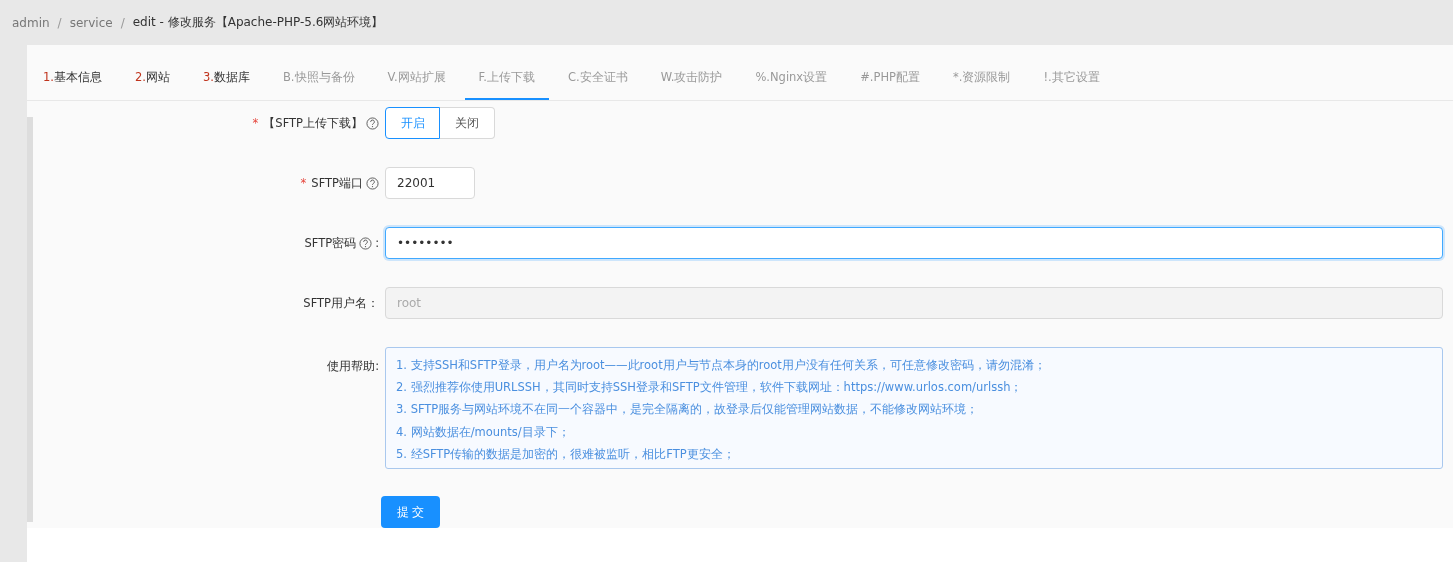 This screenshot has width=1453, height=562. I want to click on toggle-option: 关闭, so click(467, 123).